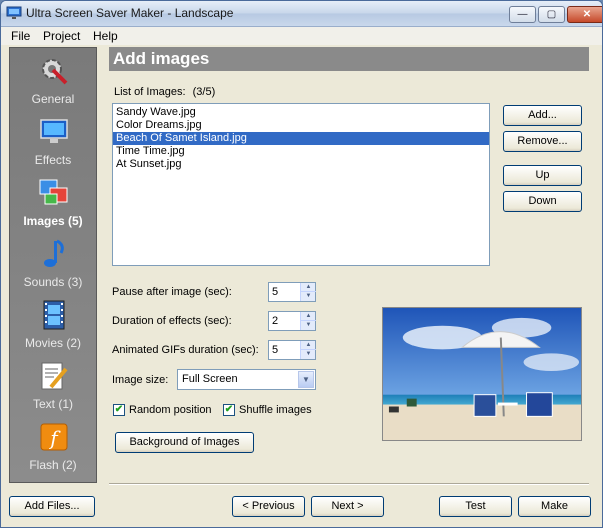 This screenshot has width=603, height=528. I want to click on sidebar-item-general: General, so click(53, 78).